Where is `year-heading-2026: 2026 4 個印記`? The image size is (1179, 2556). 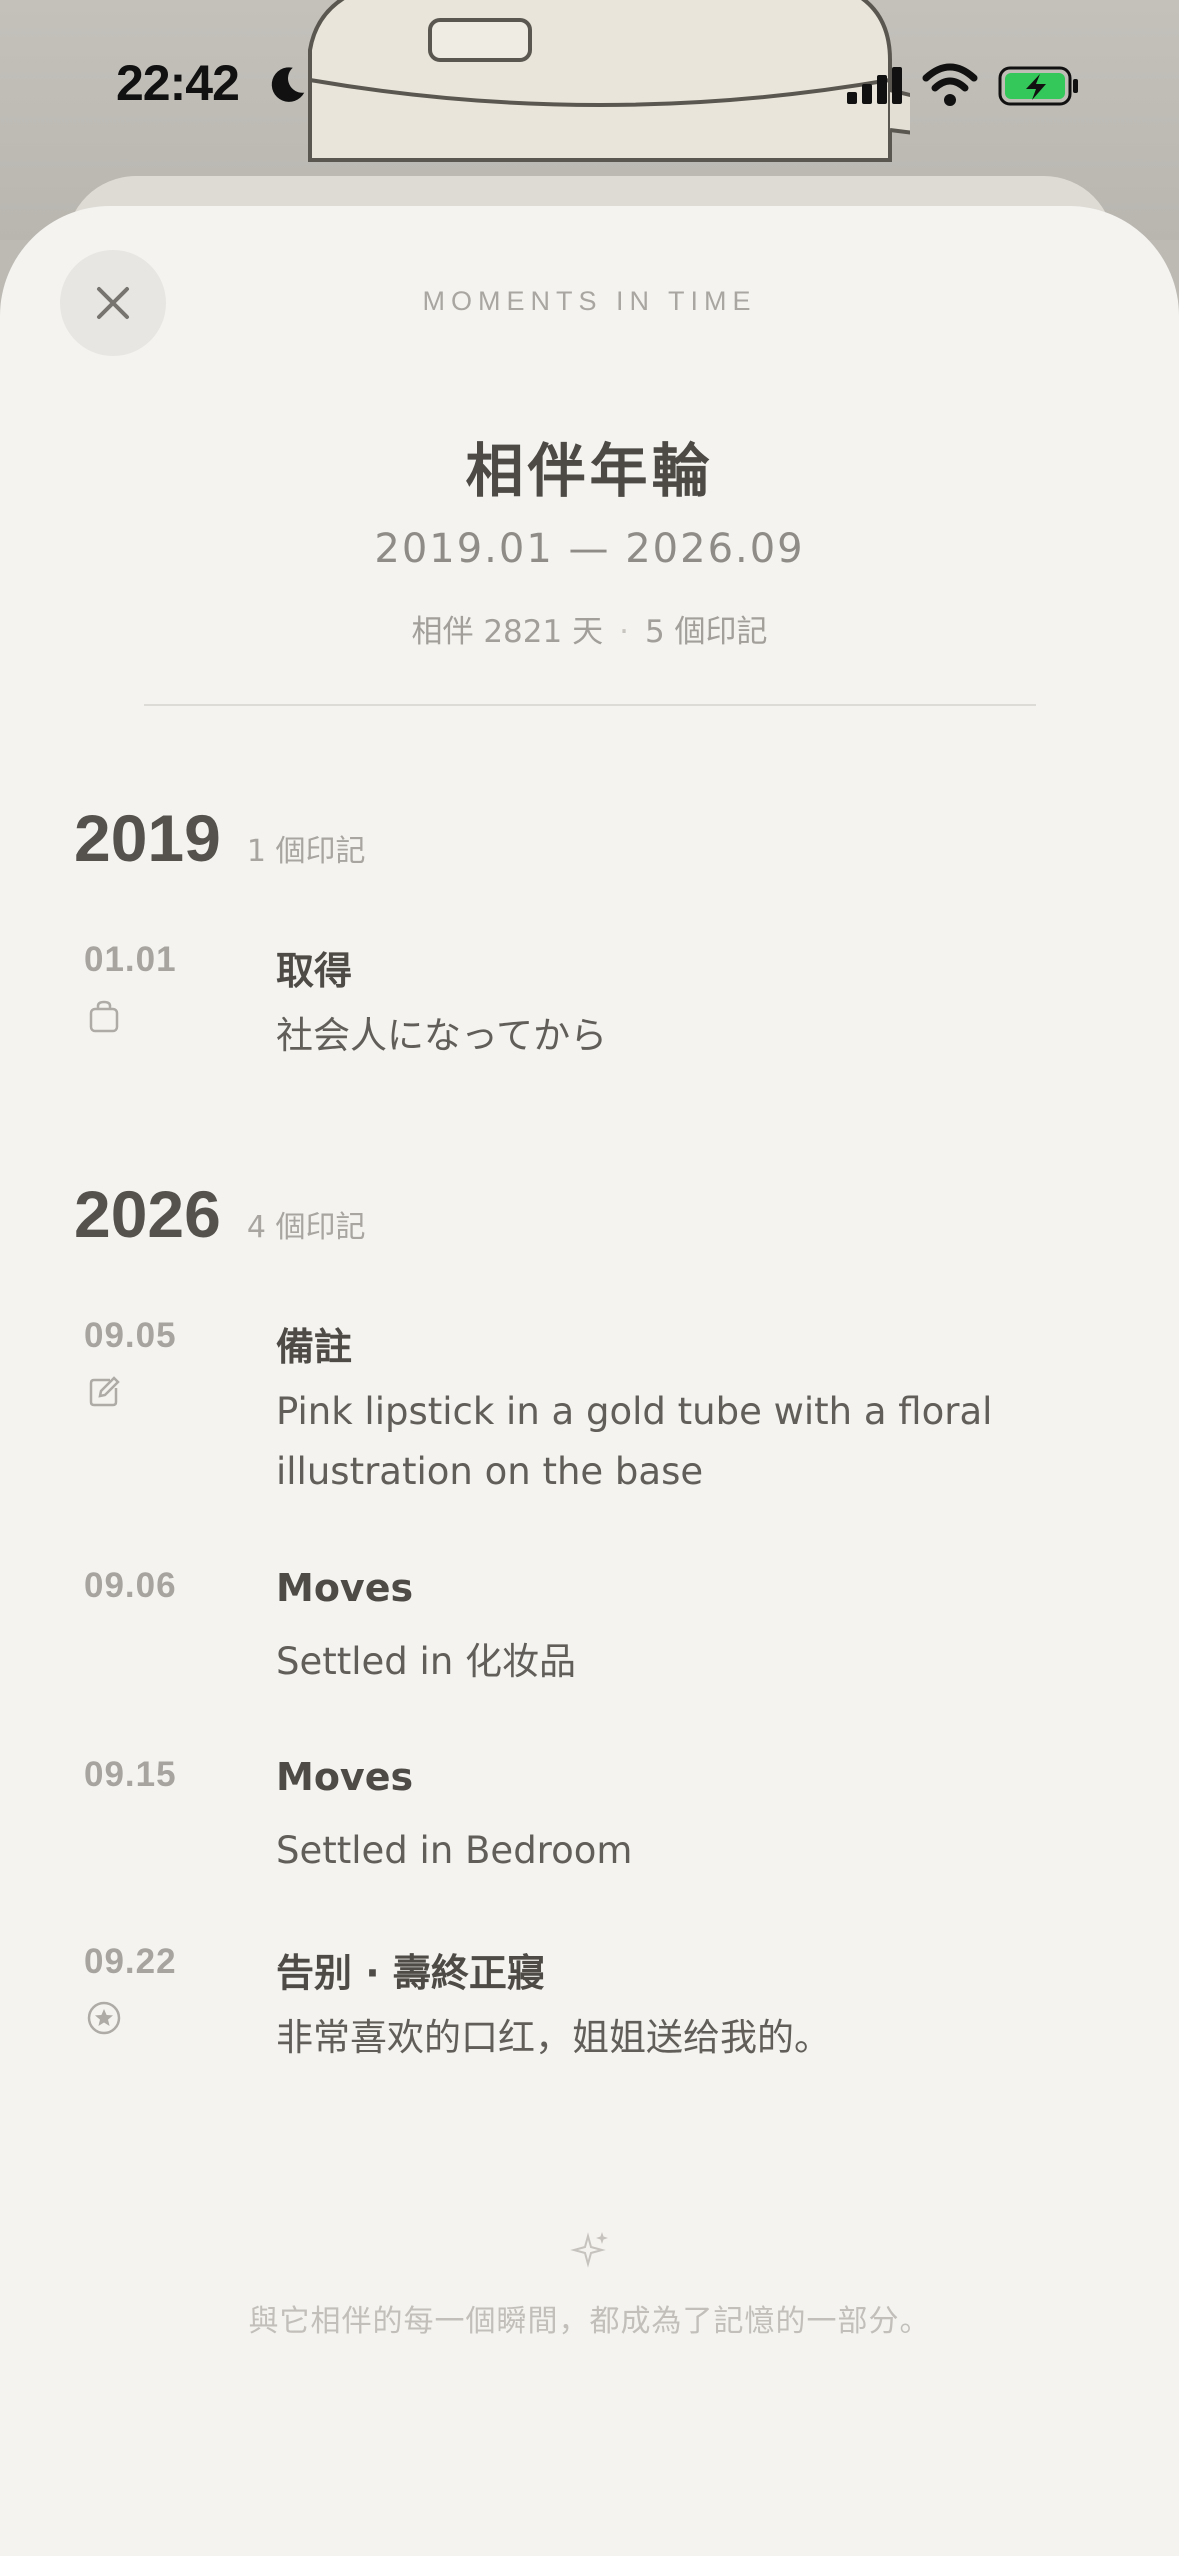 year-heading-2026: 2026 4 個印記 is located at coordinates (219, 1214).